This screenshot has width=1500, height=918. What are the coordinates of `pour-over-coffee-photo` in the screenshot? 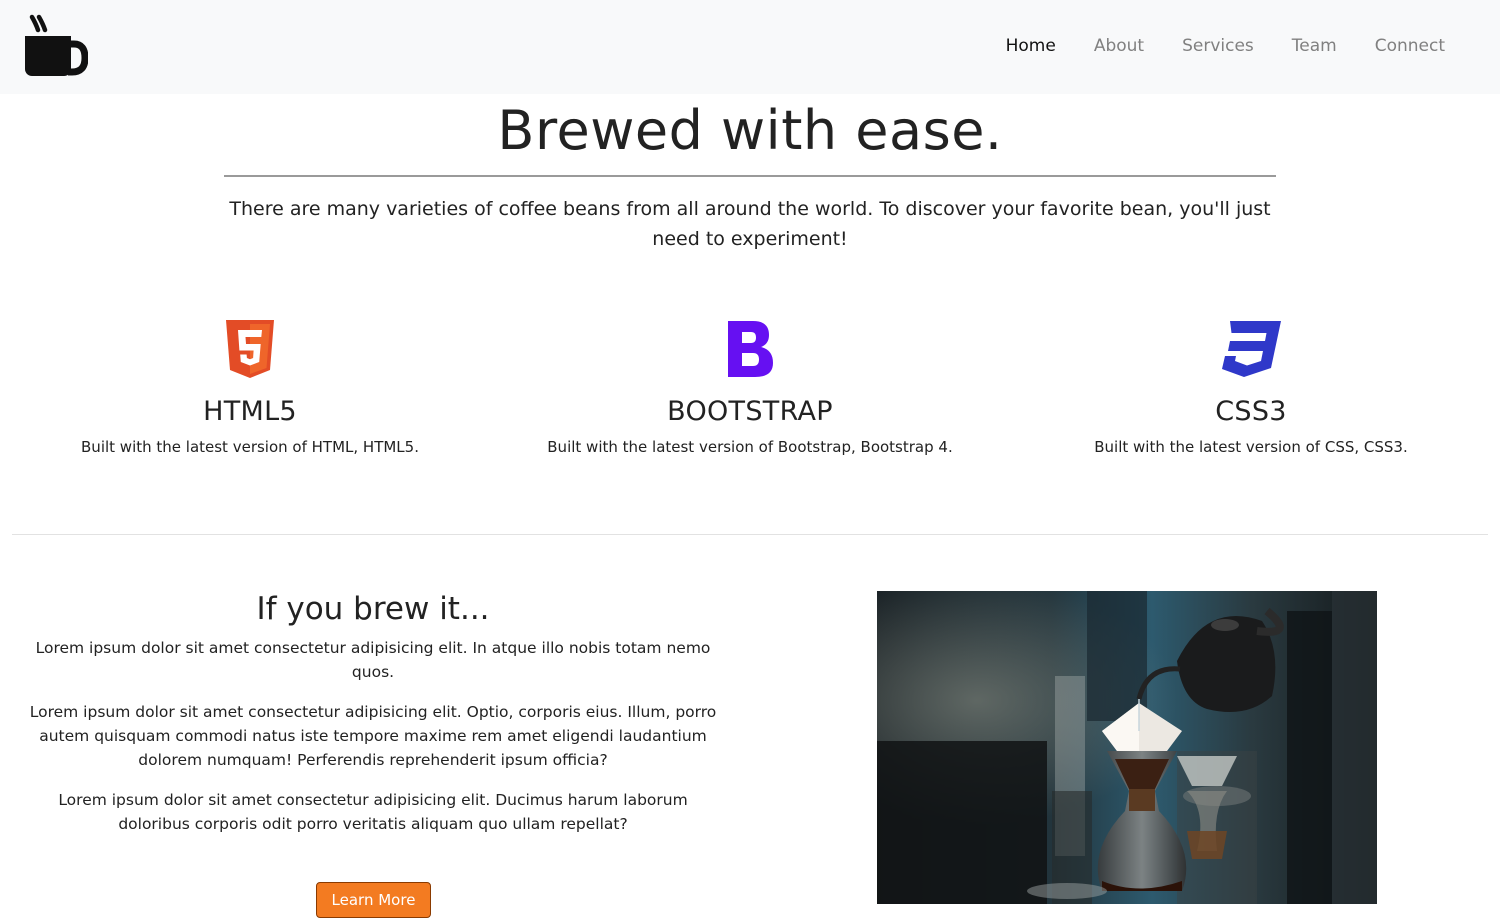 It's located at (1127, 747).